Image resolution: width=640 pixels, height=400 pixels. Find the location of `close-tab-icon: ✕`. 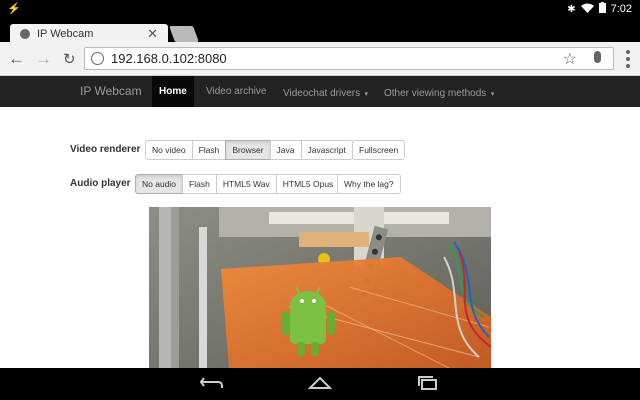

close-tab-icon: ✕ is located at coordinates (152, 34).